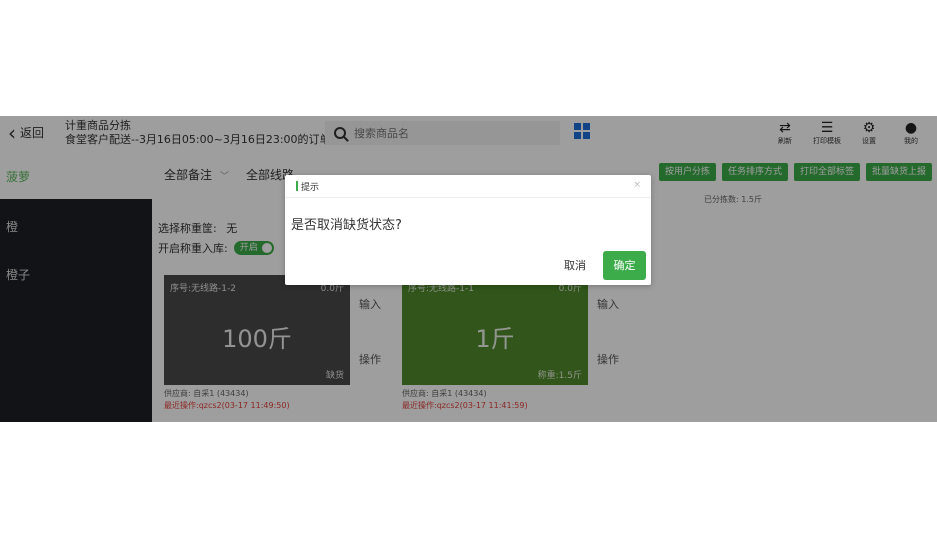 The width and height of the screenshot is (937, 538). Describe the element at coordinates (468, 230) in the screenshot. I see `confirm-dialog: 提示 × 是否取消缺货状态? 取消 确定` at that location.